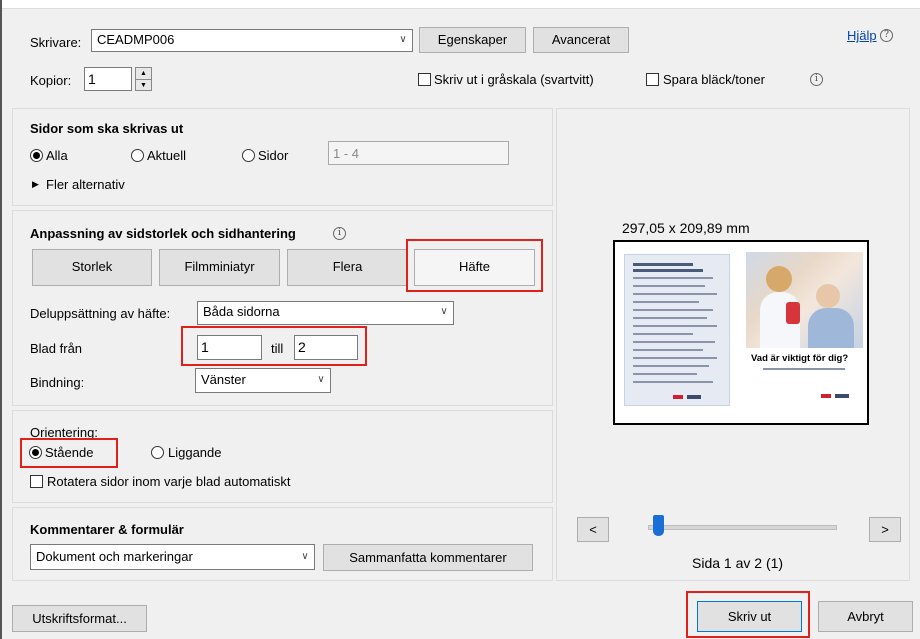 Image resolution: width=920 pixels, height=639 pixels. Describe the element at coordinates (658, 525) in the screenshot. I see `page-slider-thumb` at that location.